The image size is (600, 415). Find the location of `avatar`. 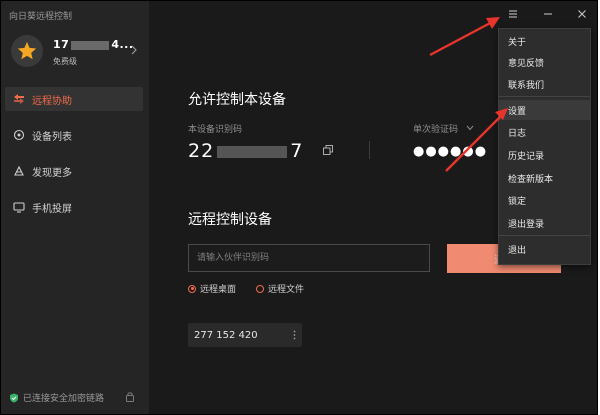

avatar is located at coordinates (27, 51).